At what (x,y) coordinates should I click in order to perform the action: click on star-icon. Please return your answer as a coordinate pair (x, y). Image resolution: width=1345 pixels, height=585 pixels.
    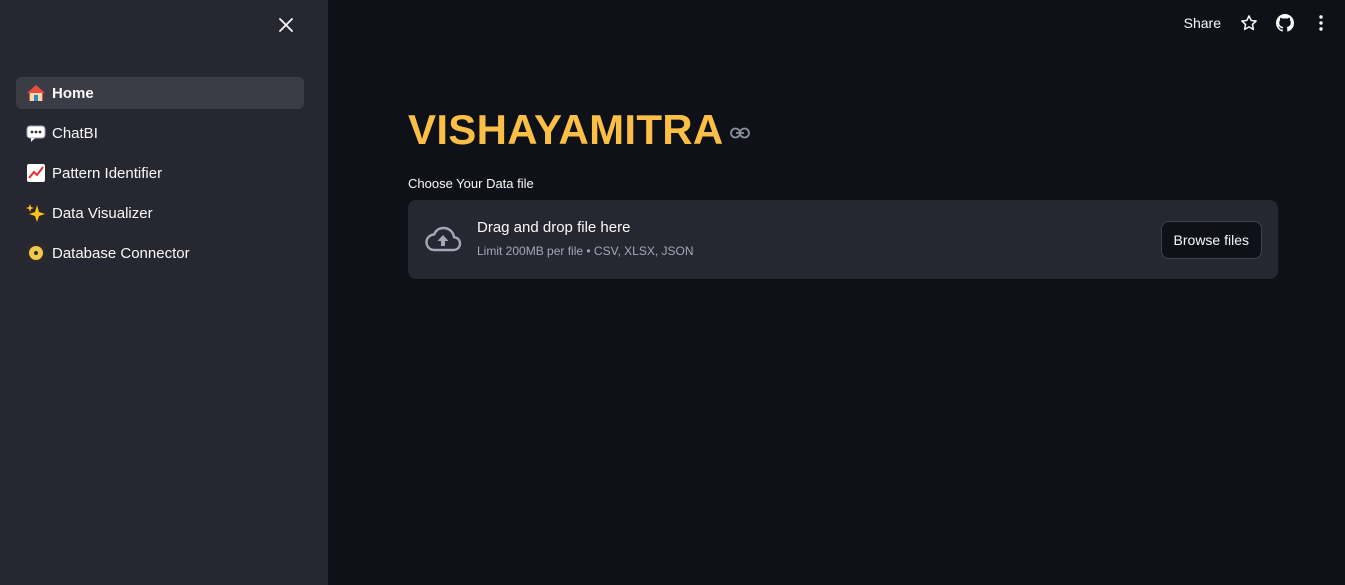
    Looking at the image, I should click on (1249, 23).